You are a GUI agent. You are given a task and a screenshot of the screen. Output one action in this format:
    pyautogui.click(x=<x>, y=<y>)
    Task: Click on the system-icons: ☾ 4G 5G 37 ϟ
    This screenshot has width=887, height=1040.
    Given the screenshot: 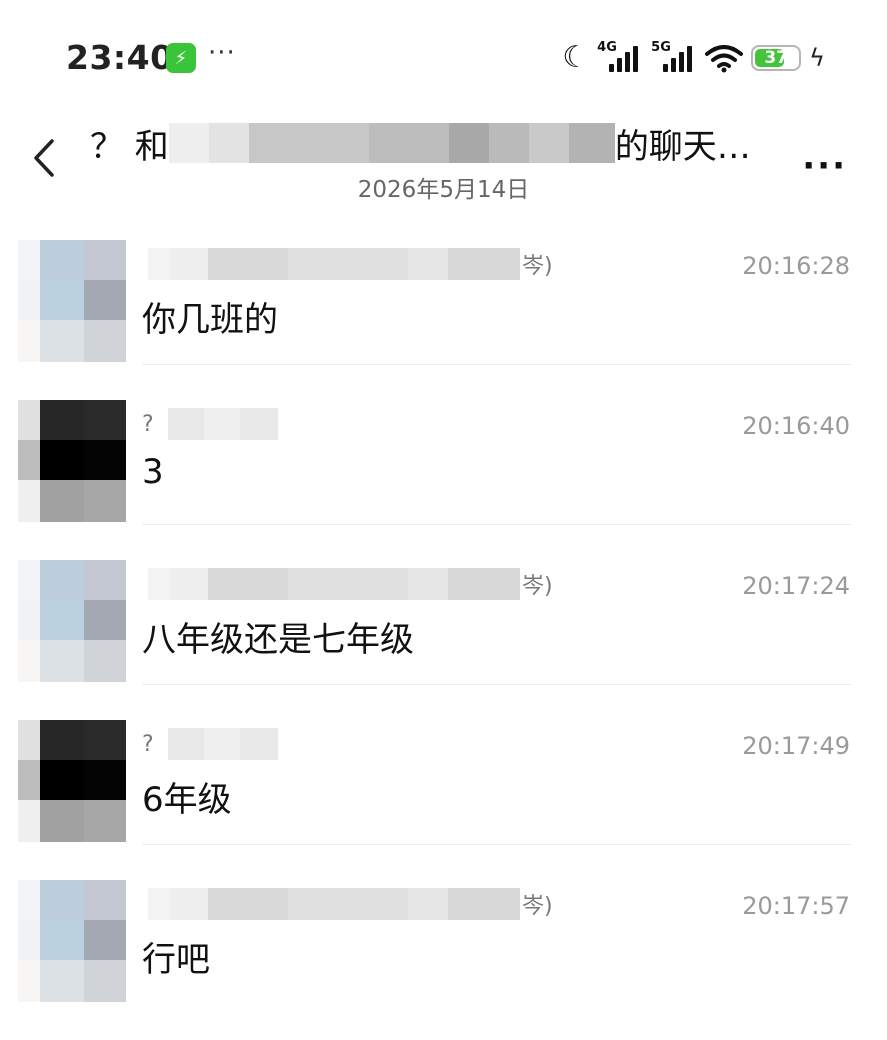 What is the action you would take?
    pyautogui.click(x=693, y=58)
    